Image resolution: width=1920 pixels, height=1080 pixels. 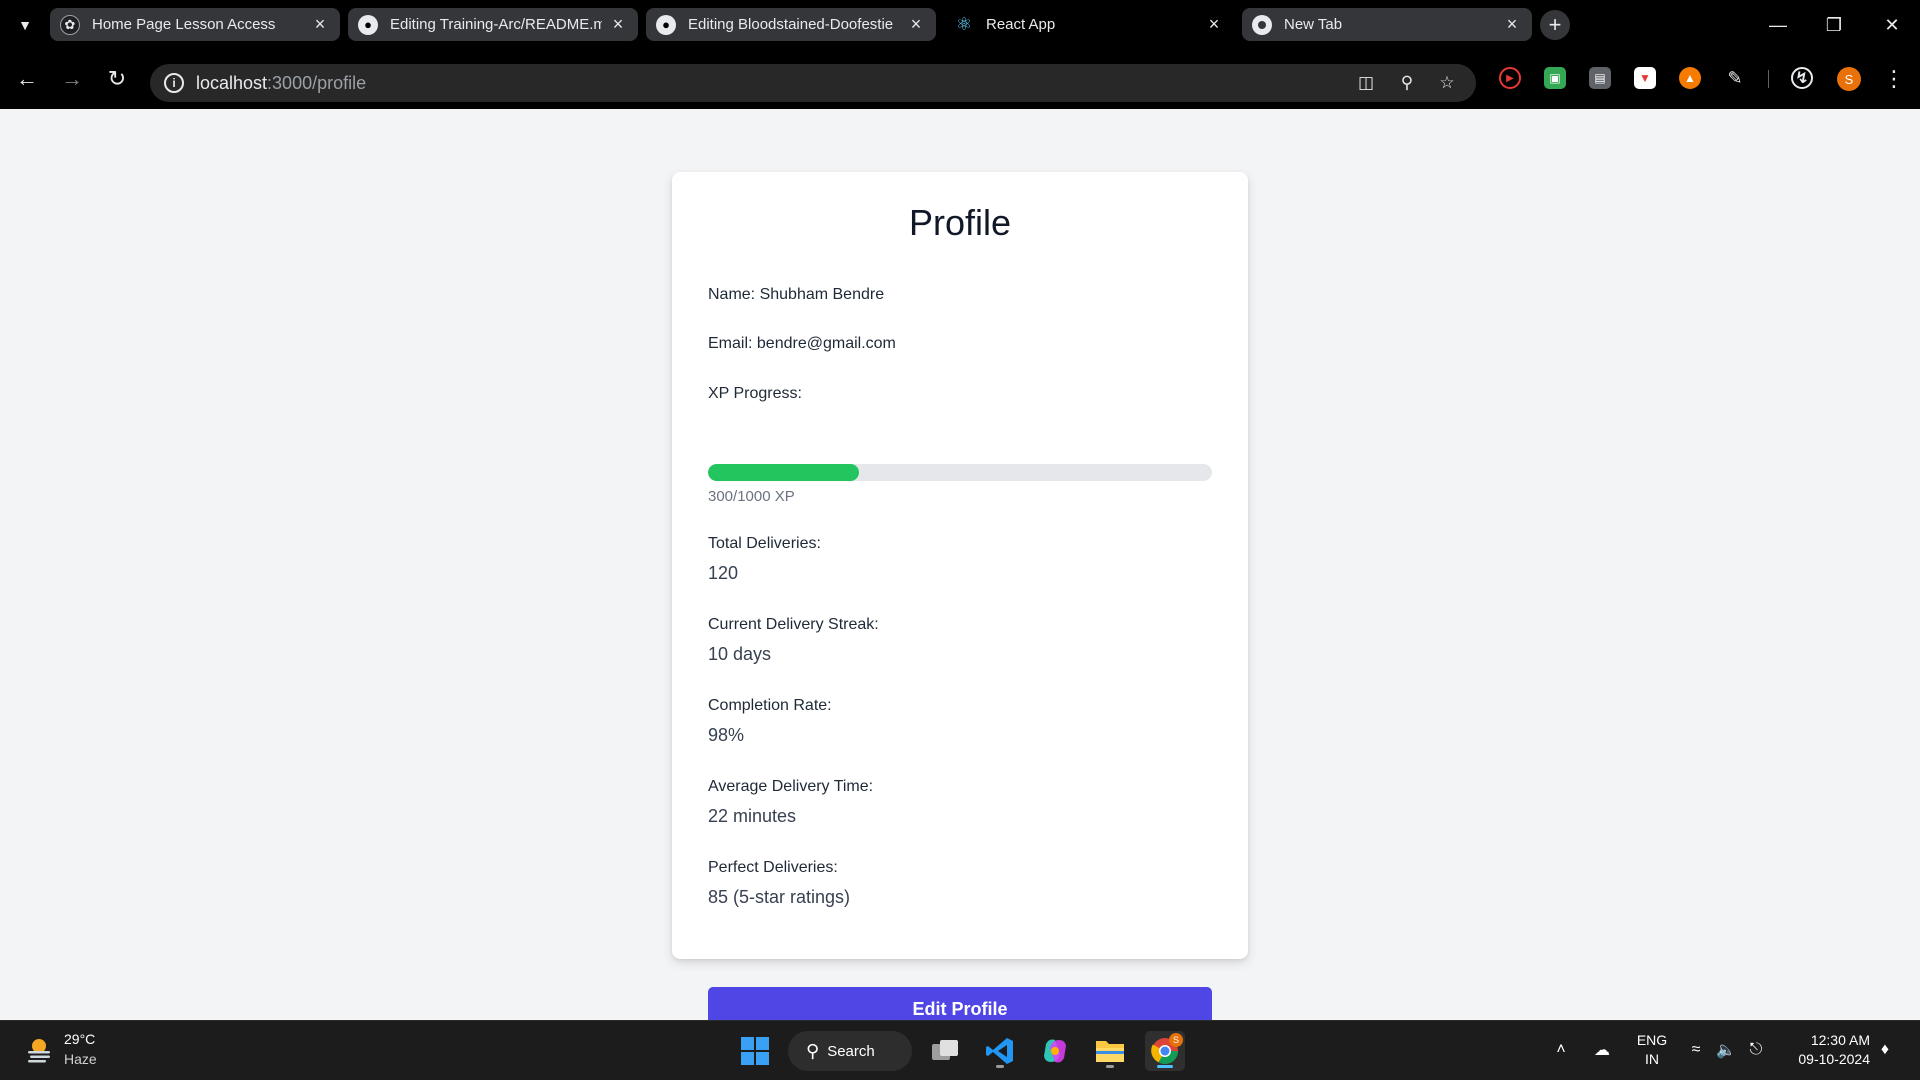 I want to click on restore-icon: ❐, so click(x=1834, y=25).